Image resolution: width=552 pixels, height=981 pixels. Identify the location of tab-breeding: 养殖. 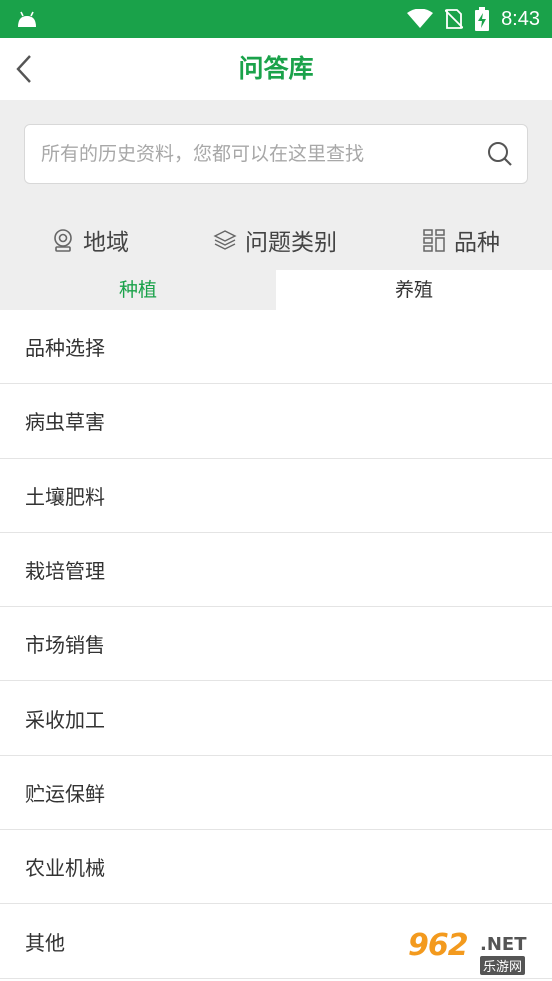
(414, 290).